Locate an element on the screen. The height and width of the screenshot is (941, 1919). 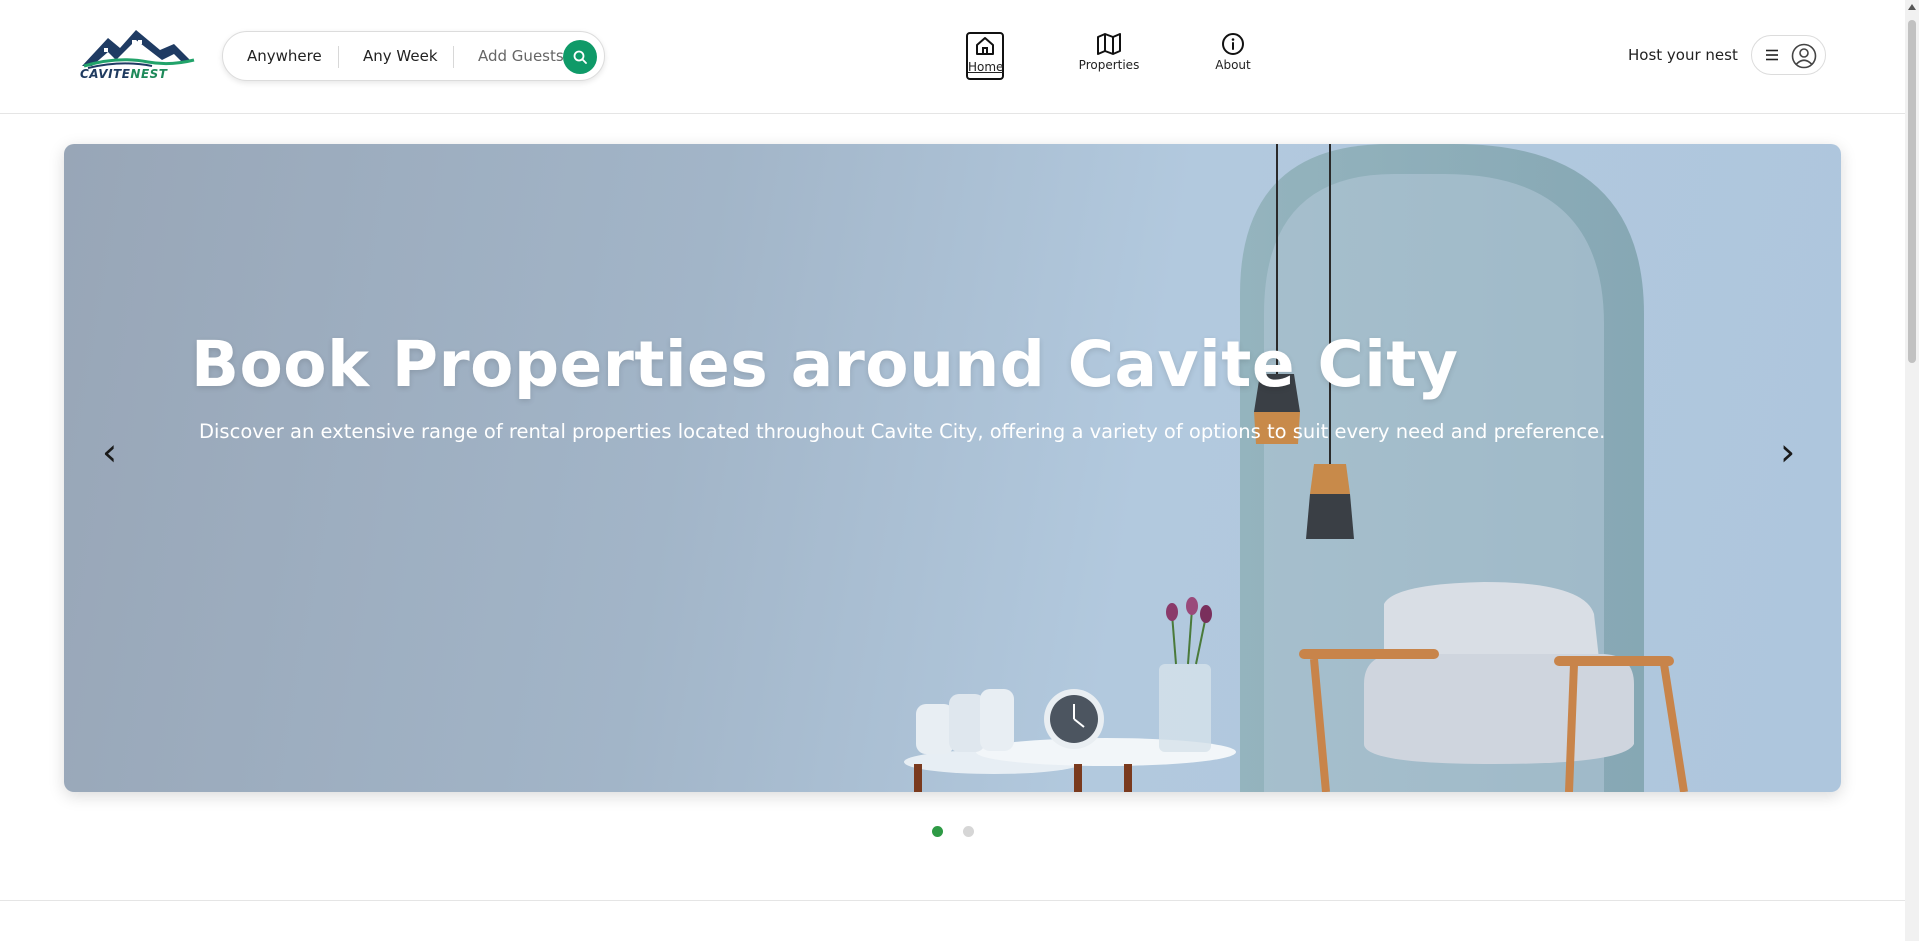
host-your-nest-link: Host your nest is located at coordinates (1683, 55).